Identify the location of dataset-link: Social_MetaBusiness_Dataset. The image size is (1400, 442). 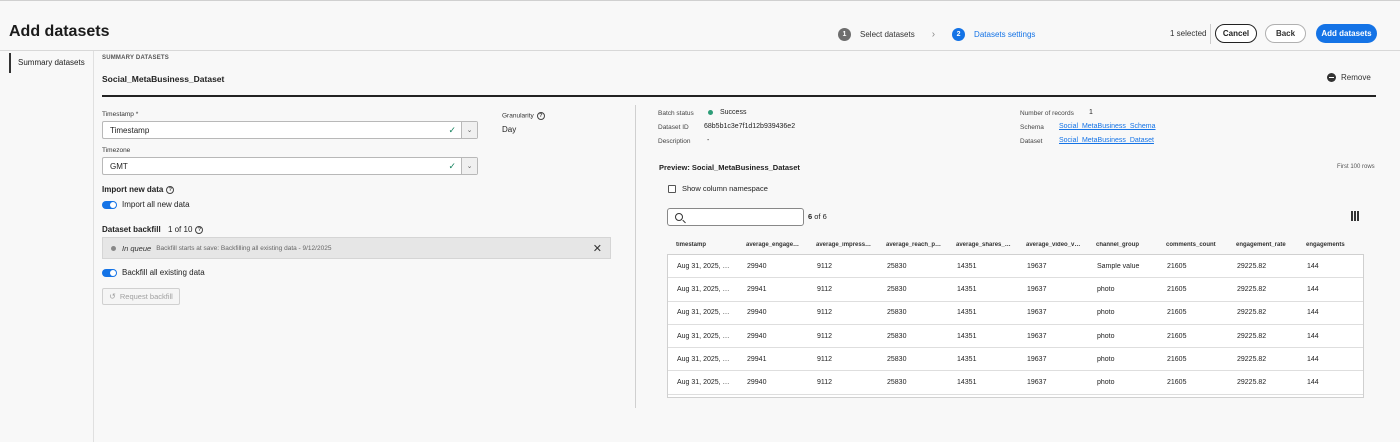
(1106, 140).